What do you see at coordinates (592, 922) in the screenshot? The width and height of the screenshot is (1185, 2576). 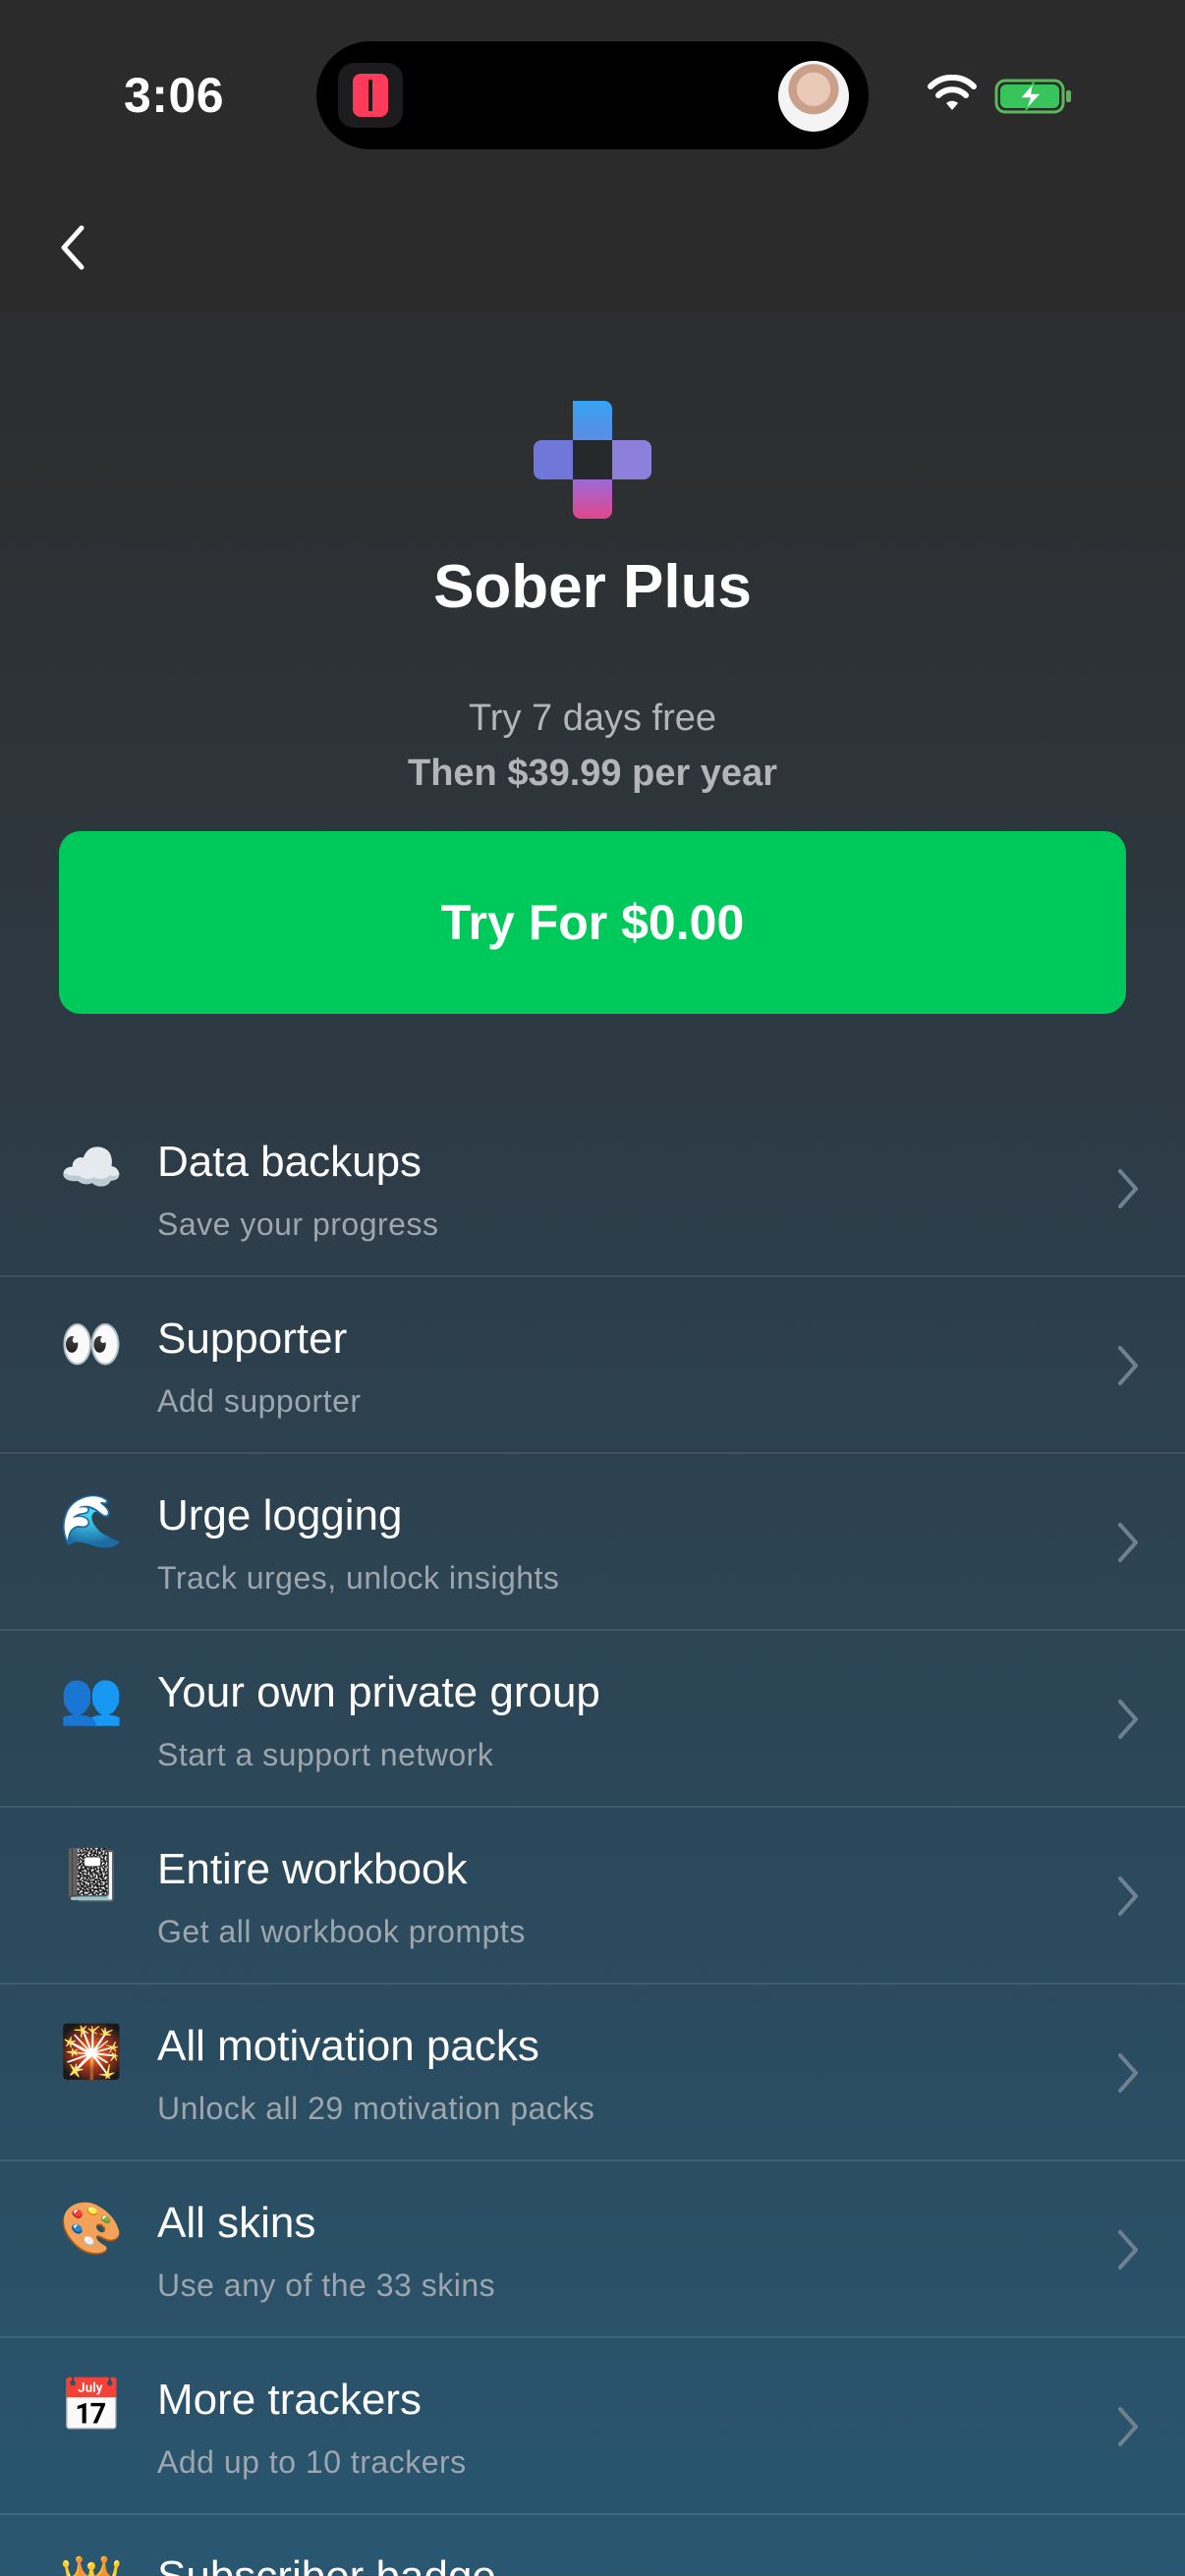 I see `try-free-button: Try For $0.00` at bounding box center [592, 922].